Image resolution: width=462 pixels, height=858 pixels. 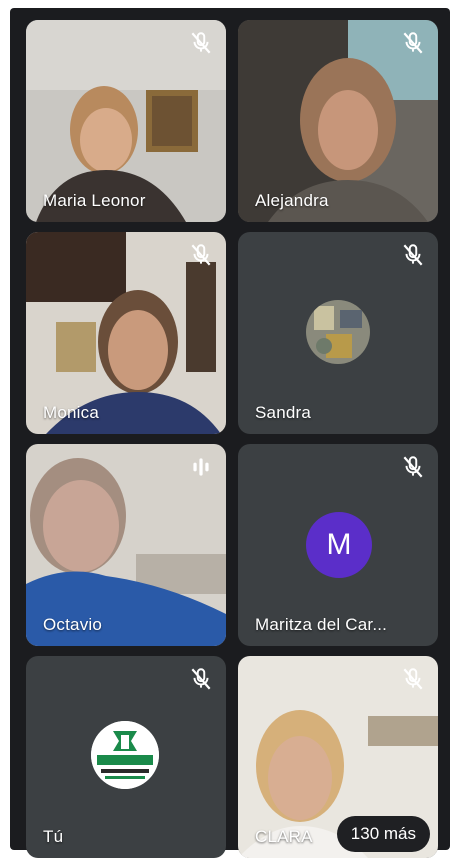 I want to click on more-participants-button: 130 más, so click(x=383, y=834).